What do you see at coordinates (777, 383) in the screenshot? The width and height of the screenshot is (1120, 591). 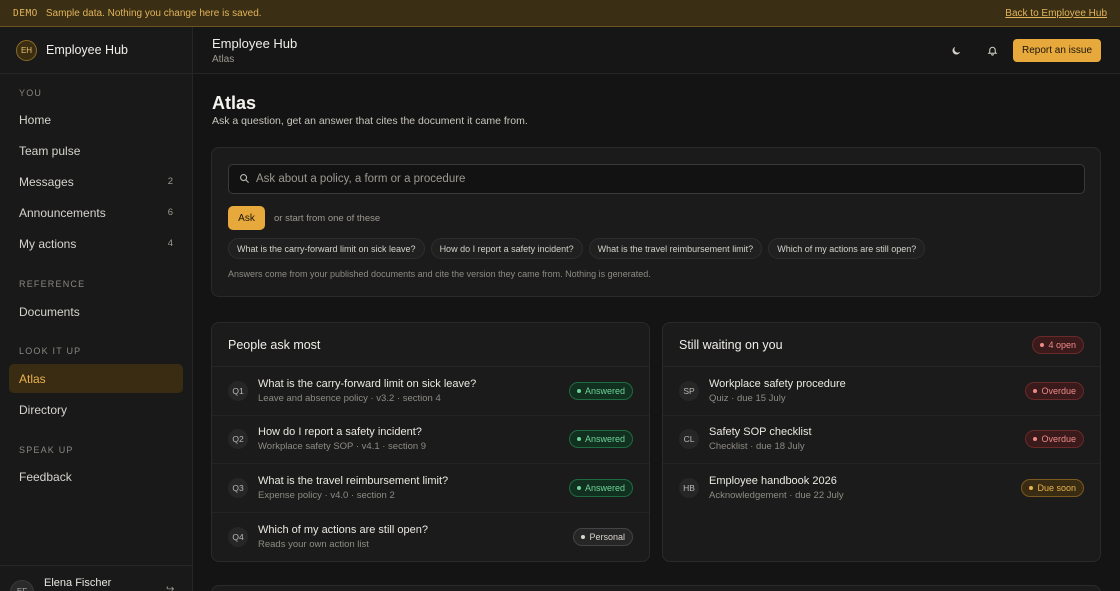 I see `row-title: Workplace safety procedure` at bounding box center [777, 383].